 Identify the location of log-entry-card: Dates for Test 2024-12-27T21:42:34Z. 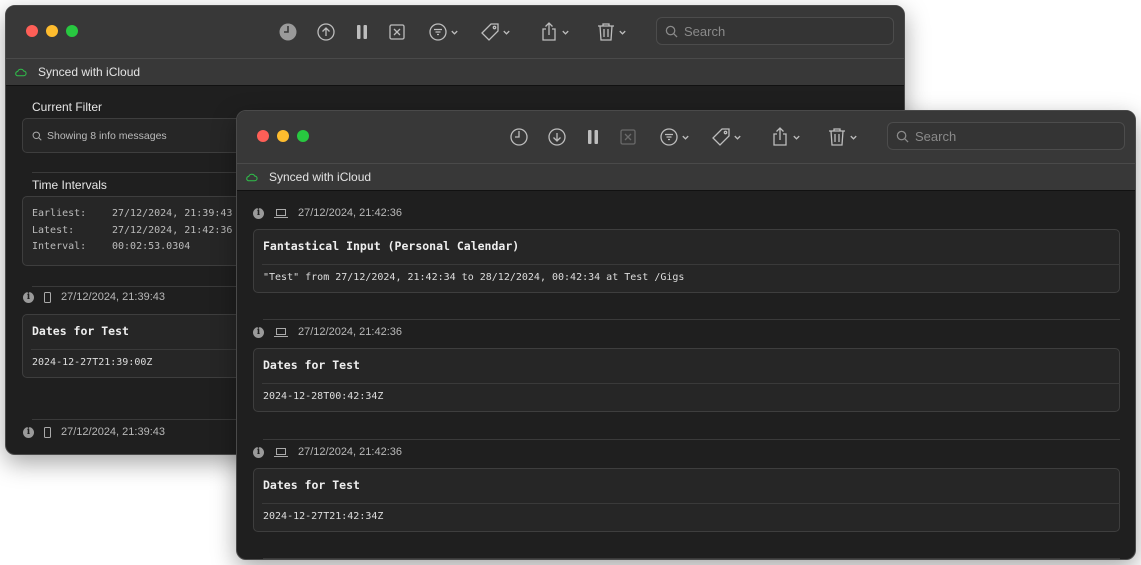
(686, 500).